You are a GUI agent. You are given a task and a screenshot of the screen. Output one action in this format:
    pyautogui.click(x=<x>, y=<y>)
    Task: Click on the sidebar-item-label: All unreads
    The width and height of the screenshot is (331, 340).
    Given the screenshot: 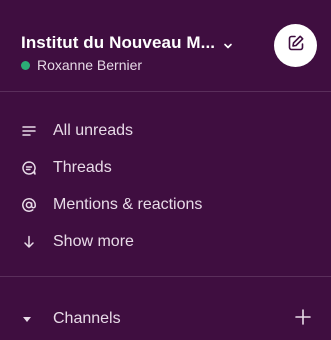 What is the action you would take?
    pyautogui.click(x=93, y=130)
    